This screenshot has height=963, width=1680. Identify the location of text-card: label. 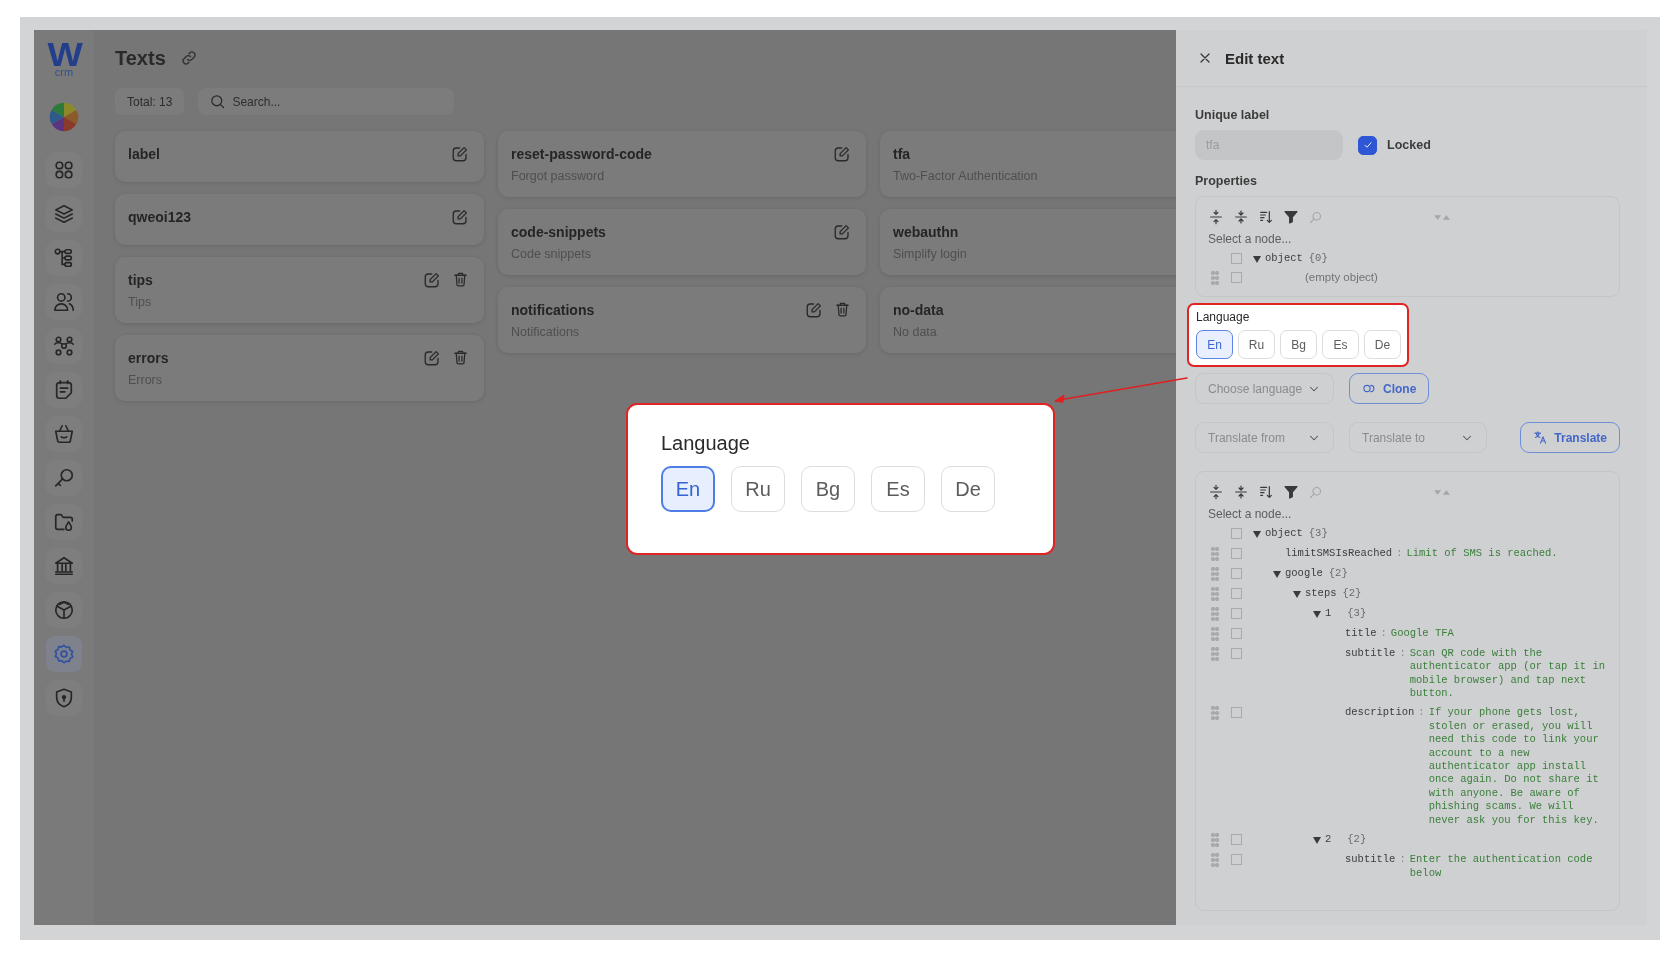
(299, 156).